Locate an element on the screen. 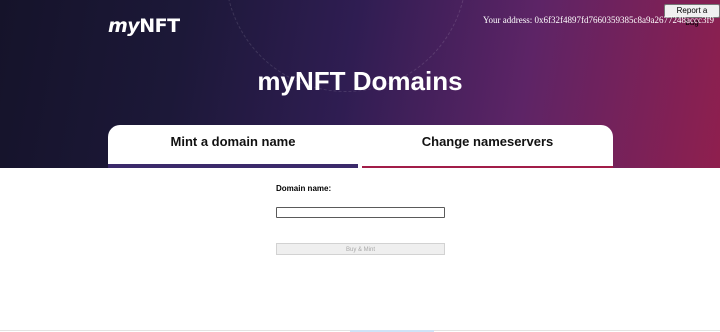 This screenshot has height=332, width=720. tab-ns-underline is located at coordinates (487, 167).